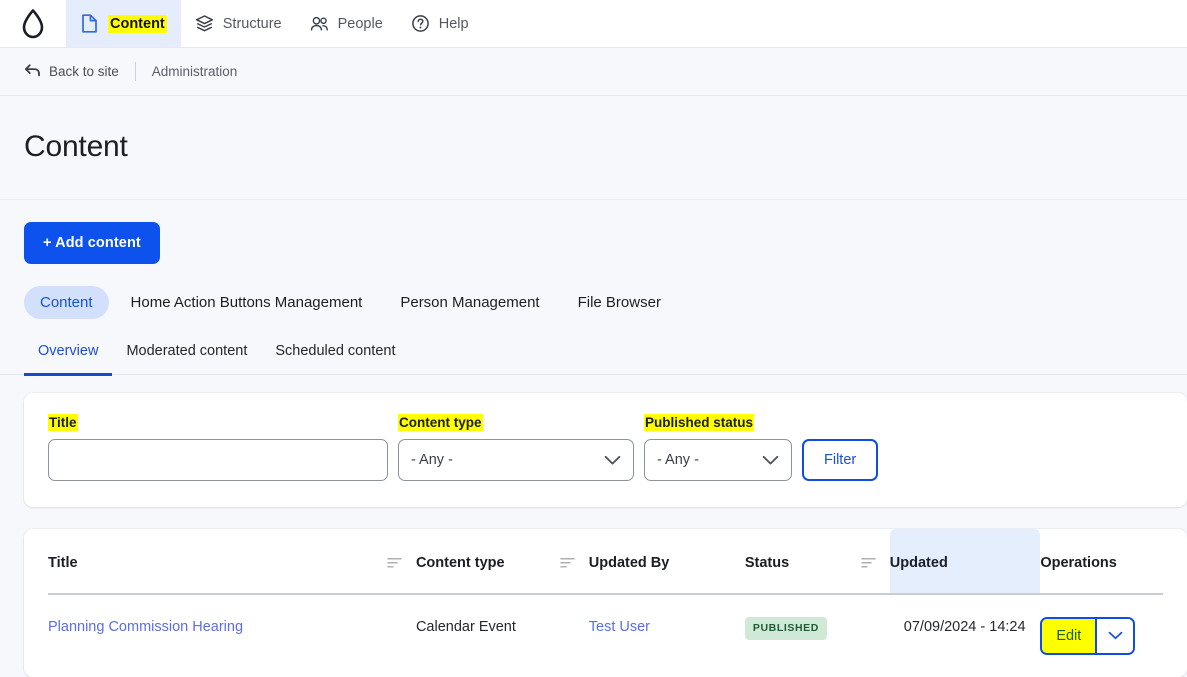 This screenshot has width=1187, height=677. What do you see at coordinates (89, 23) in the screenshot?
I see `document-icon` at bounding box center [89, 23].